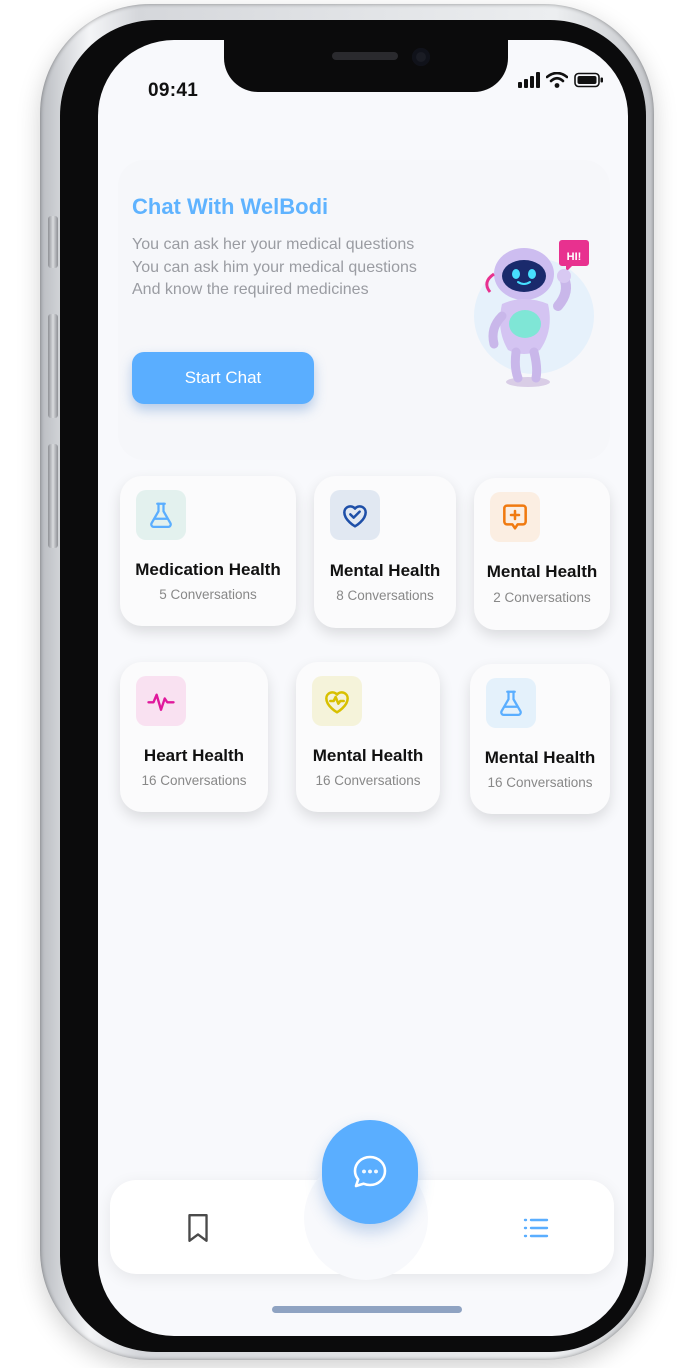 Image resolution: width=696 pixels, height=1368 pixels. Describe the element at coordinates (557, 80) in the screenshot. I see `wifi-icon` at that location.